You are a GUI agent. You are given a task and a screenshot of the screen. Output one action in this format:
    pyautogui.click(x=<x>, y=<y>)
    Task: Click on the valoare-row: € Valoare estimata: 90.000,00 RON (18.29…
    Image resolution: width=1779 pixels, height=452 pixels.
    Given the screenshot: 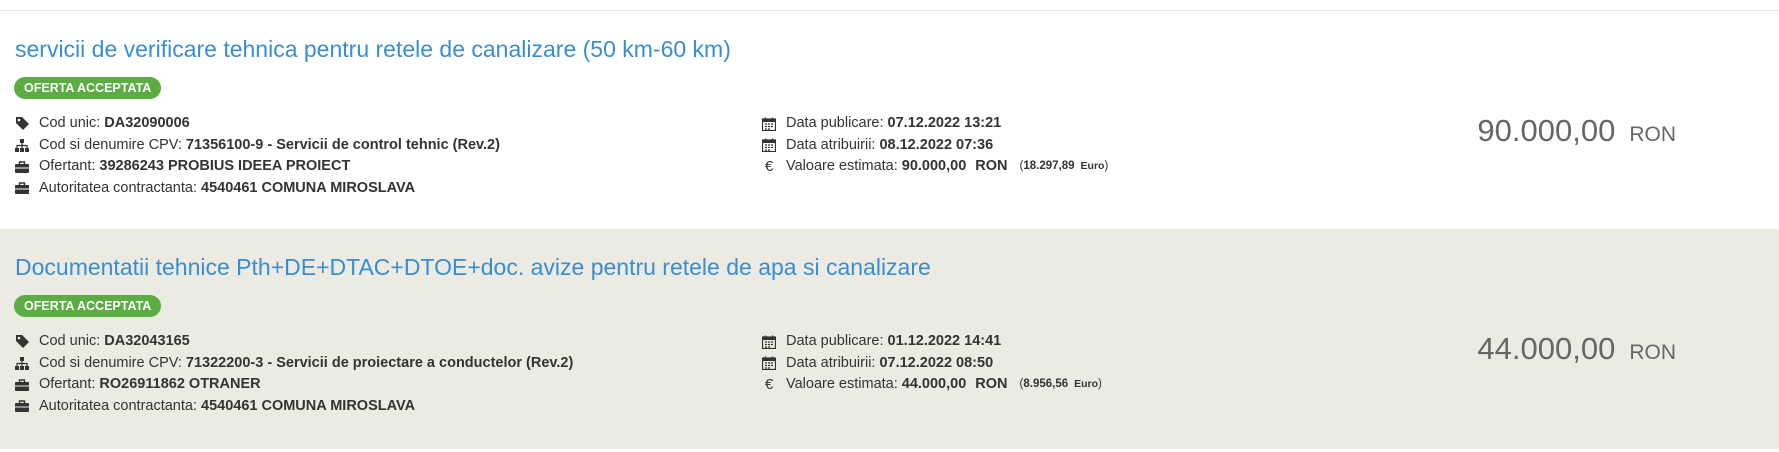 What is the action you would take?
    pyautogui.click(x=934, y=167)
    